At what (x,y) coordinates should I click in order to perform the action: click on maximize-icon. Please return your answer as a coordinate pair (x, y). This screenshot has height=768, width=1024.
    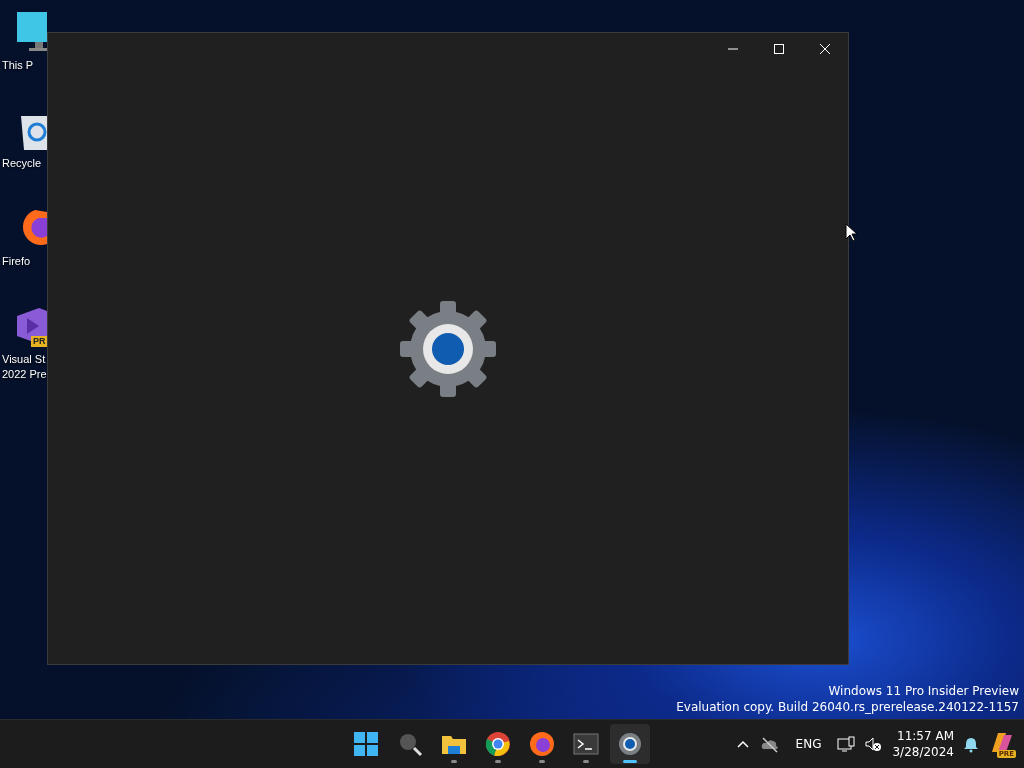
    Looking at the image, I should click on (779, 49).